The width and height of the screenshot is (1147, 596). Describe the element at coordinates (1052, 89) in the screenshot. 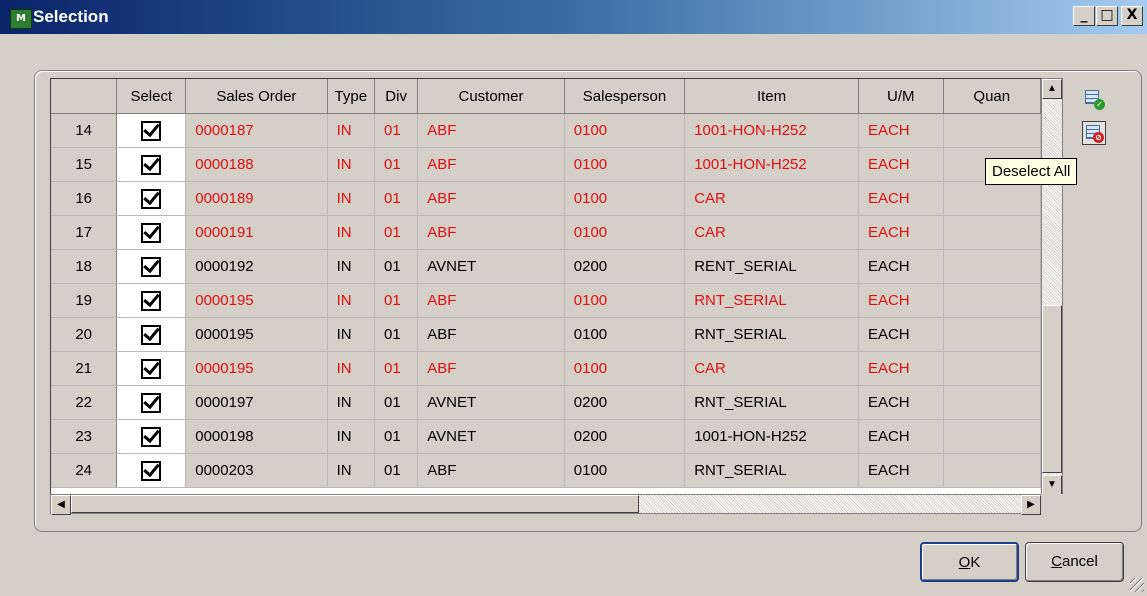

I see `scroll-up-button: ▲` at that location.